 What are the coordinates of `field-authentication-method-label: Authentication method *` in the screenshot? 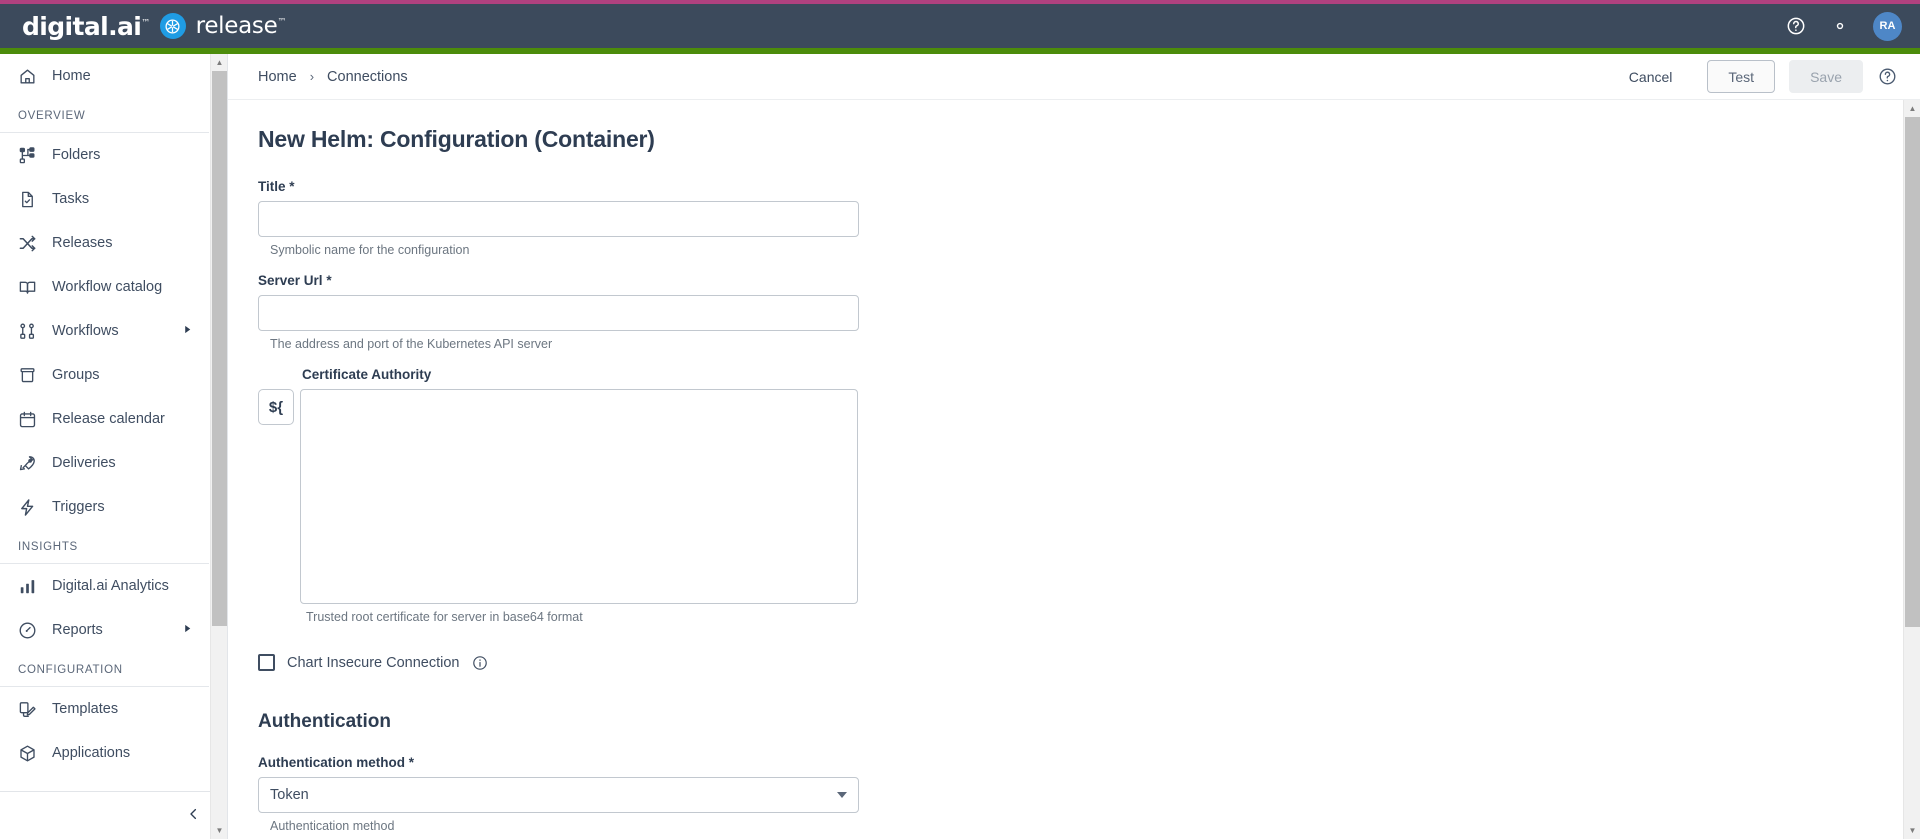 It's located at (1080, 762).